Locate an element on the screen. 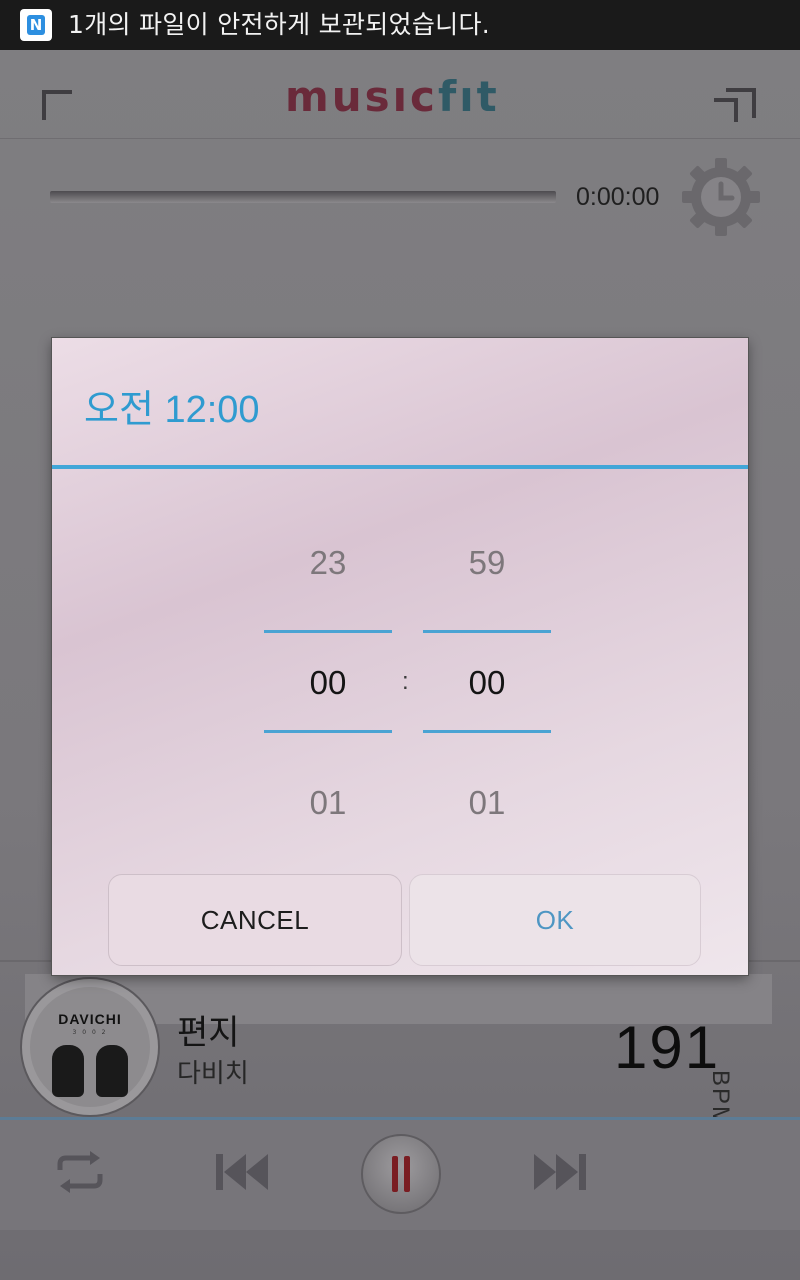 The image size is (800, 1280). hour-selection-line-top is located at coordinates (328, 631).